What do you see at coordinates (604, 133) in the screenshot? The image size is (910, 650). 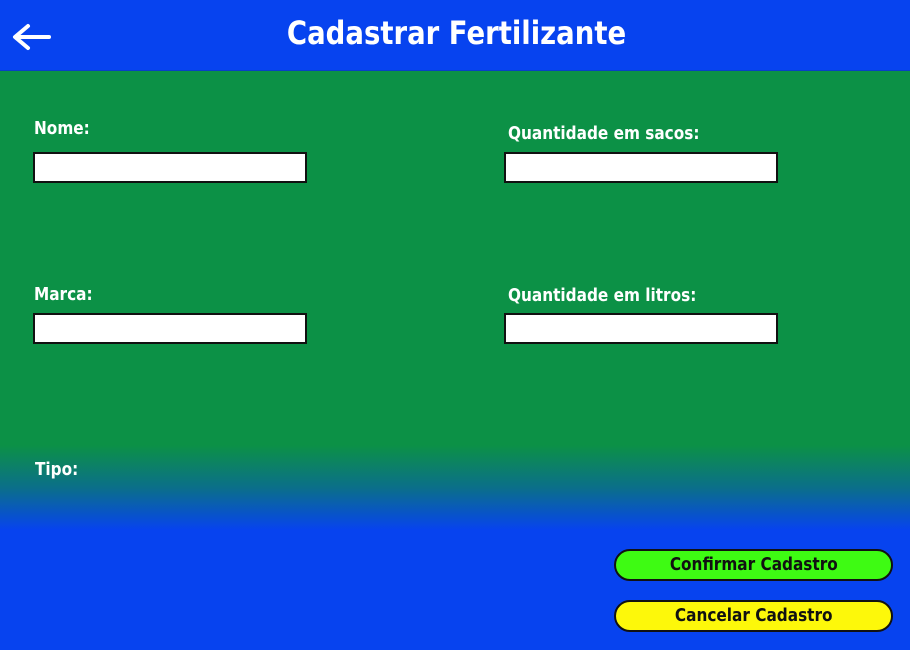 I see `quantidade-sacos-label: Quantidade em sacos:` at bounding box center [604, 133].